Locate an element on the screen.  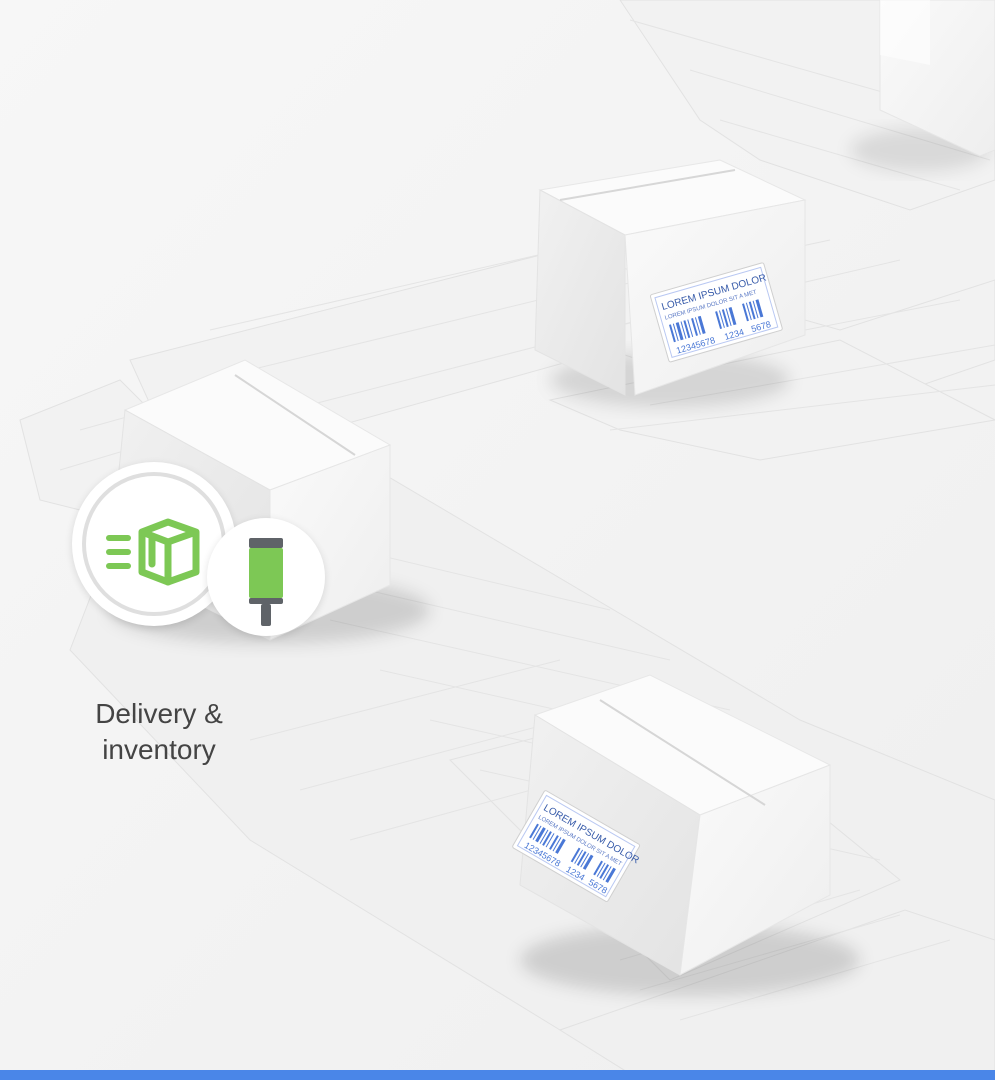
delivery-inventory-label: Delivery & inventory is located at coordinates (159, 732).